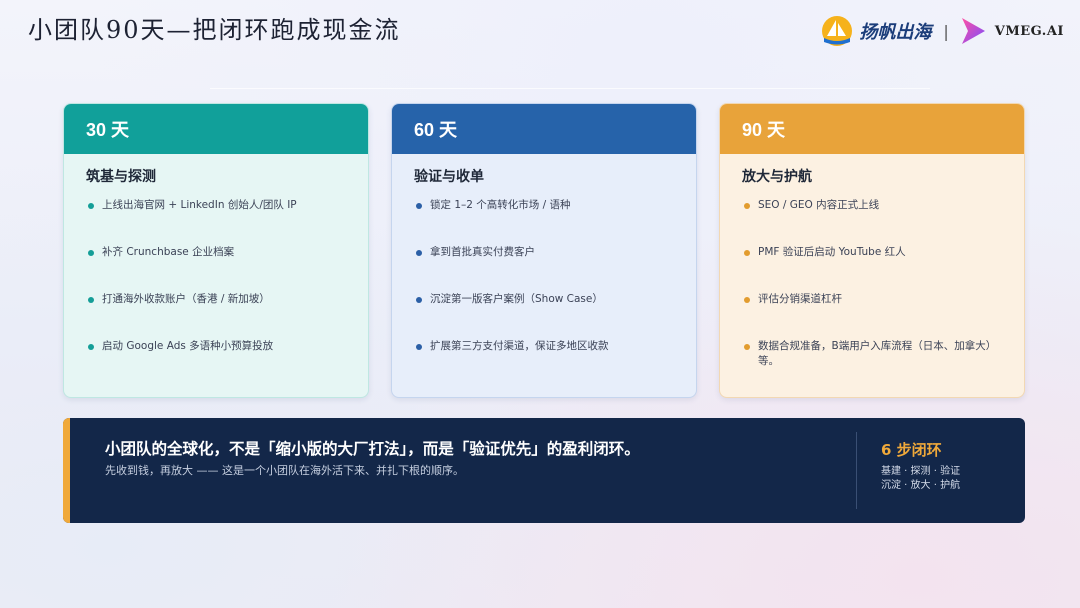  Describe the element at coordinates (877, 354) in the screenshot. I see `list-item: 数据合规准备，B端用户入库流程（日本、加拿大）等。` at that location.